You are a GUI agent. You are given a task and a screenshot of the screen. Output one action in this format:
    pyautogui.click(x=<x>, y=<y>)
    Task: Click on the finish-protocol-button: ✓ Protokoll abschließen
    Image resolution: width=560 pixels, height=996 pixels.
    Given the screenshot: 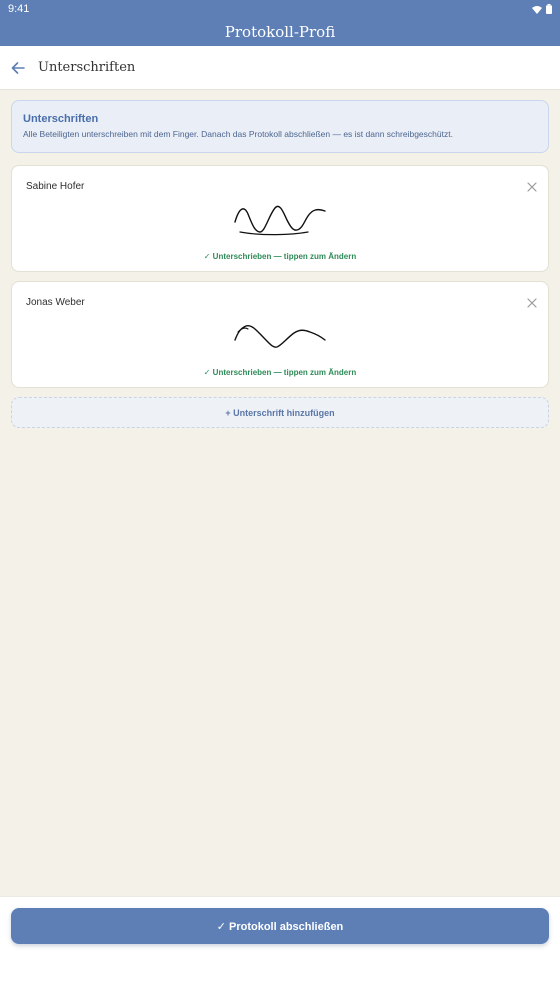 What is the action you would take?
    pyautogui.click(x=280, y=926)
    